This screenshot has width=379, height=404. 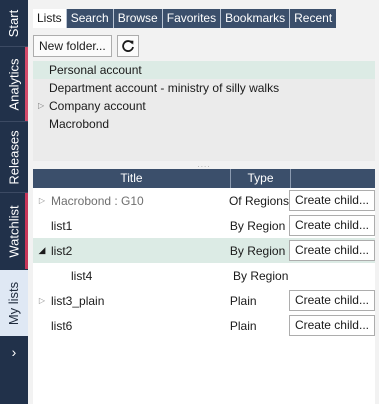 I want to click on refresh-button, so click(x=127, y=46).